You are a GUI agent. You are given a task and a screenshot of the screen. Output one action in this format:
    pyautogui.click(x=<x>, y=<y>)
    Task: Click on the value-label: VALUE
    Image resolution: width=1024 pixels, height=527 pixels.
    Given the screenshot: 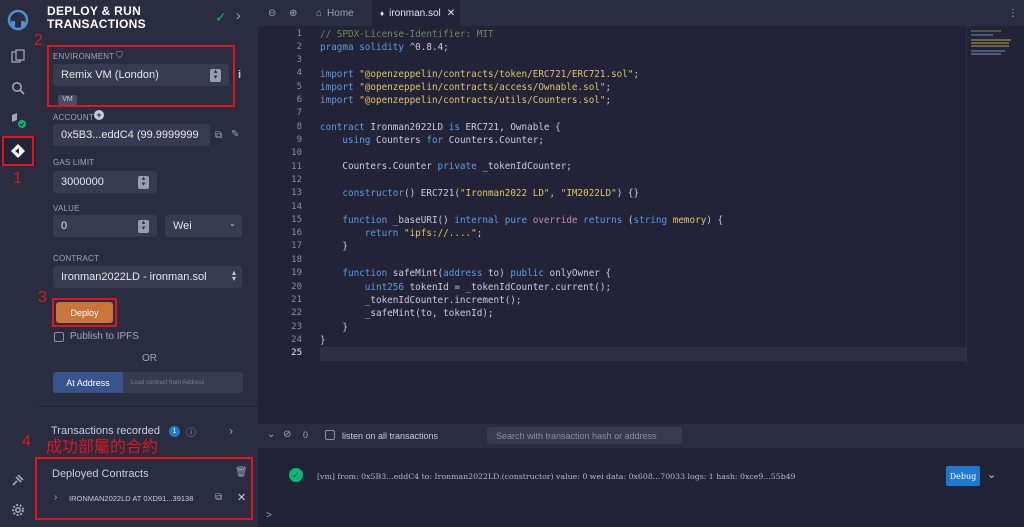 What is the action you would take?
    pyautogui.click(x=66, y=208)
    